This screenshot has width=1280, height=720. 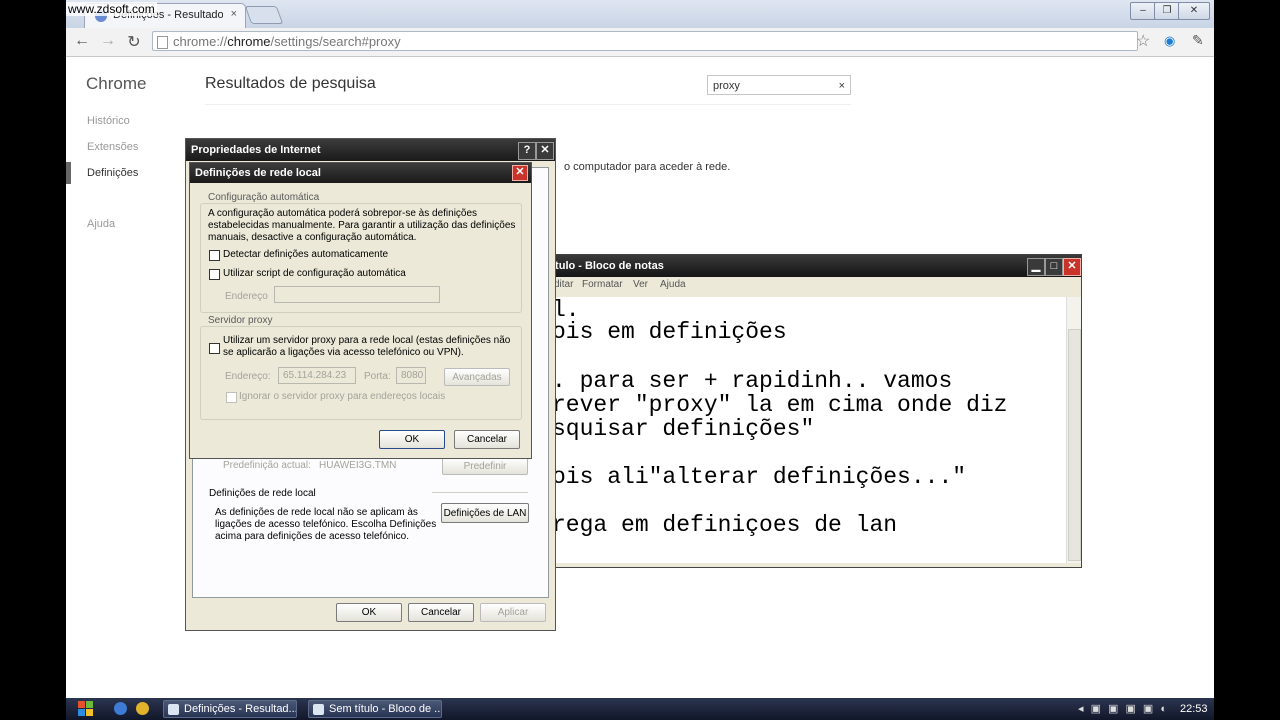 I want to click on notepad-minimize-button: ▁, so click(x=1036, y=267).